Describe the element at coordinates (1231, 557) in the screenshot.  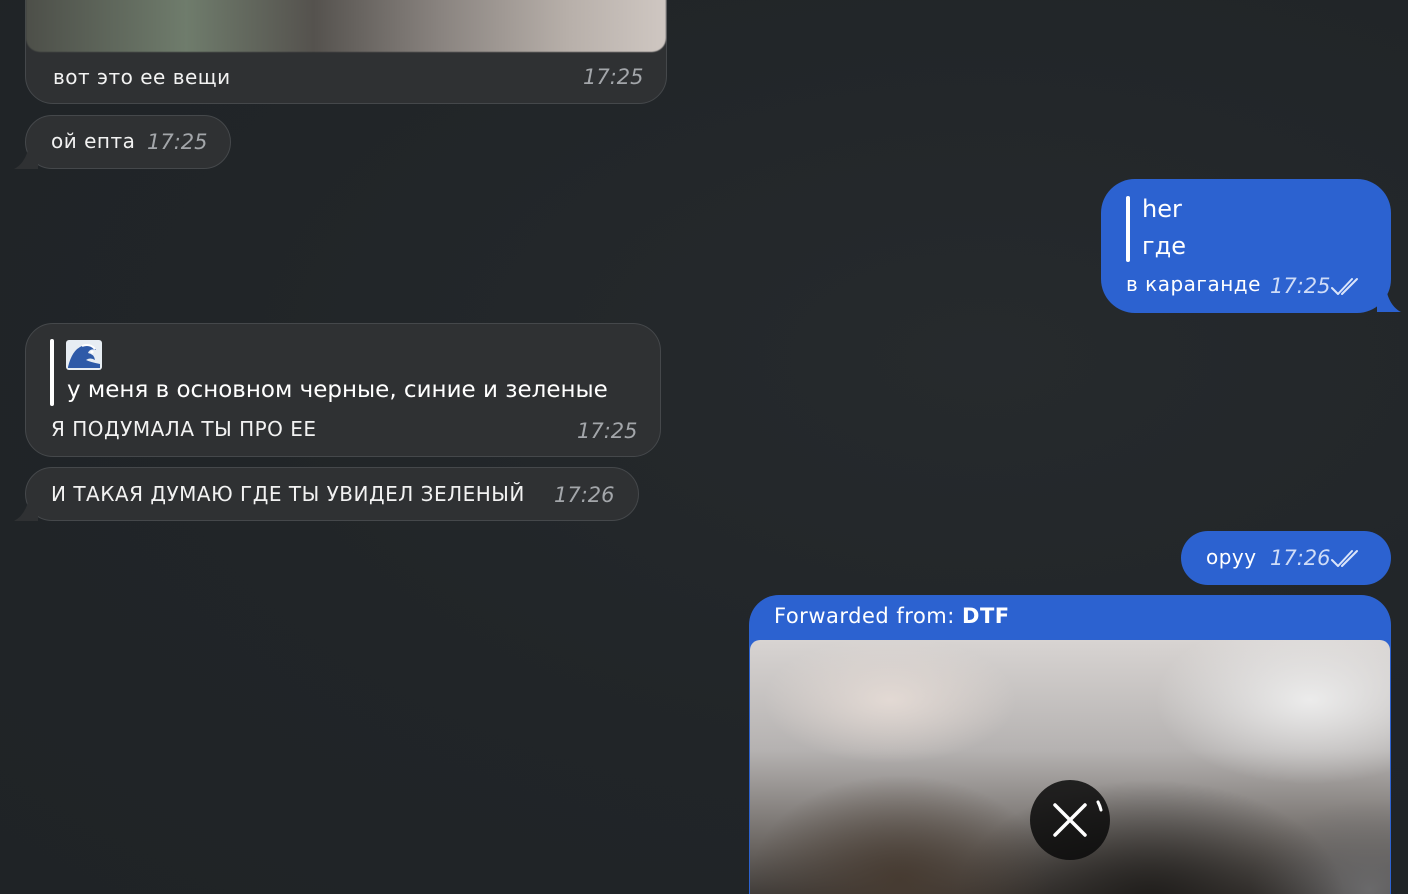
I see `message-text: оруу` at that location.